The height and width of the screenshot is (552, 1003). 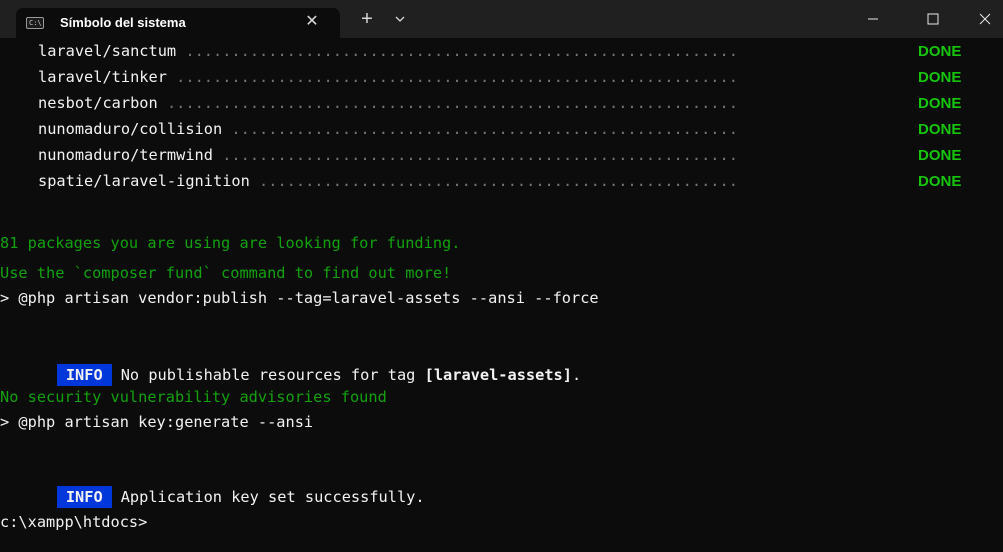 I want to click on tab-title: Símbolo del sistema, so click(x=123, y=22).